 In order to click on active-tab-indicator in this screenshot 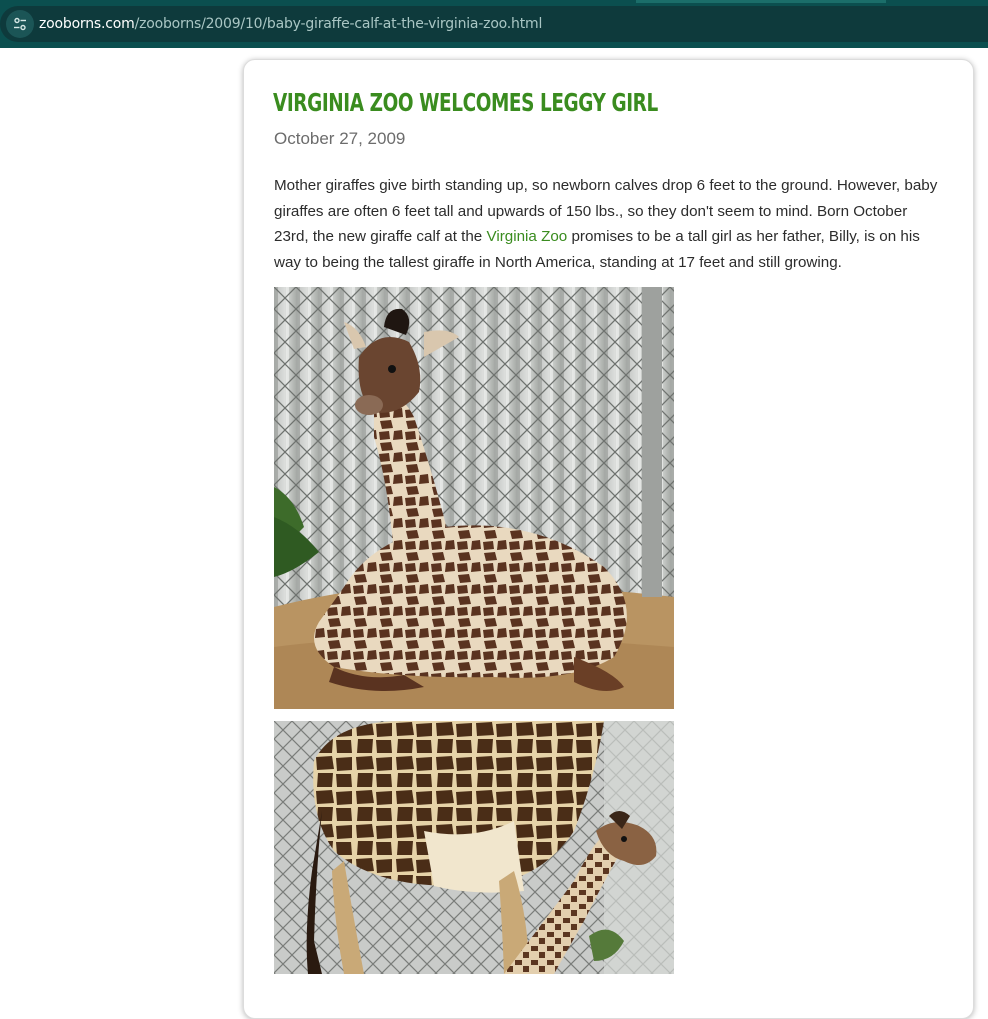, I will do `click(761, 1)`.